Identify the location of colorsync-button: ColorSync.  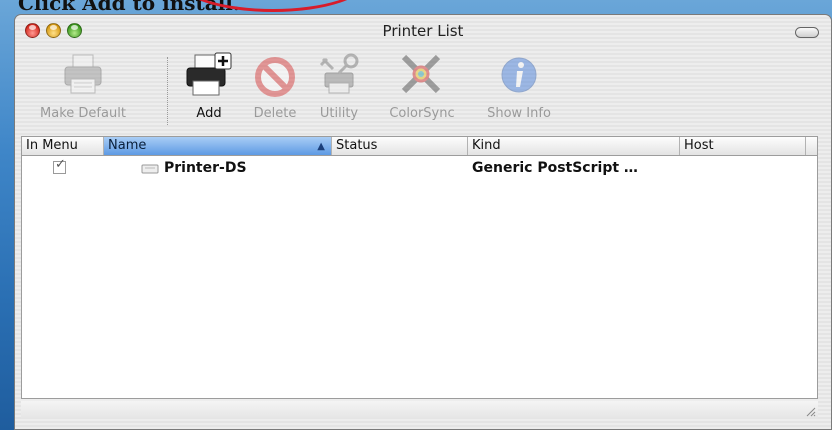
(422, 86).